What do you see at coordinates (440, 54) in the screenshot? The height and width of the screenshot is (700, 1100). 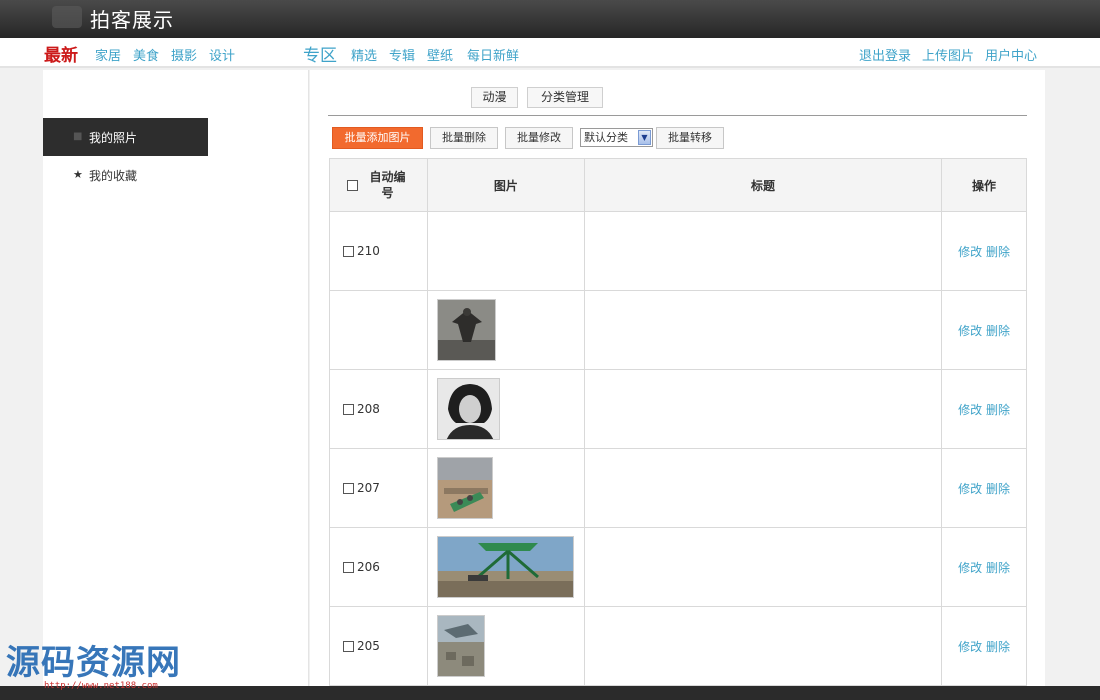 I see `nav-link-wallpaper: 壁纸` at bounding box center [440, 54].